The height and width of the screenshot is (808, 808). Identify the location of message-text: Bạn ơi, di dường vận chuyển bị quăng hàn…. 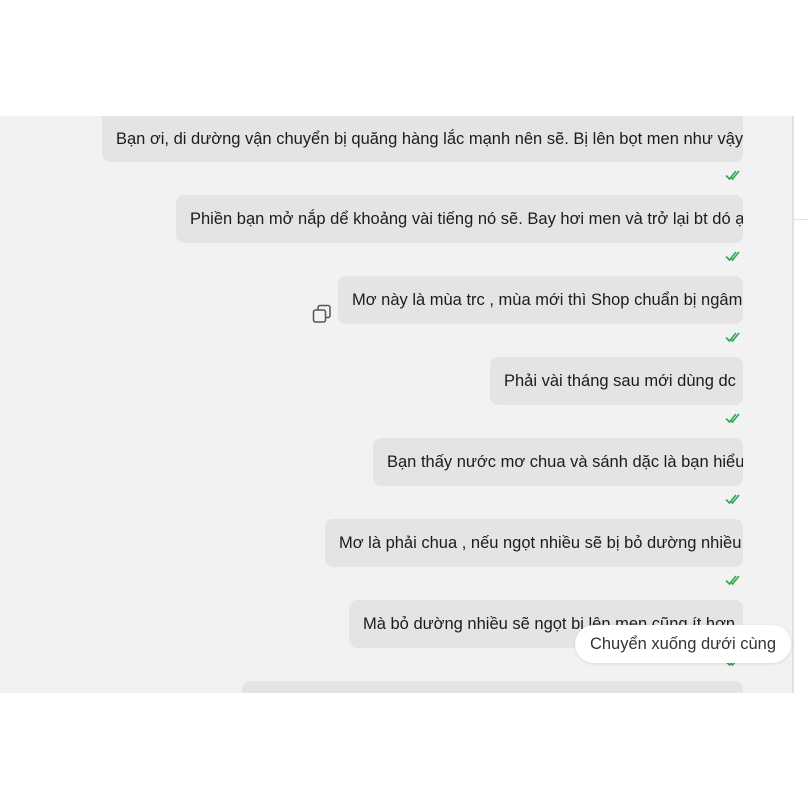
(429, 139).